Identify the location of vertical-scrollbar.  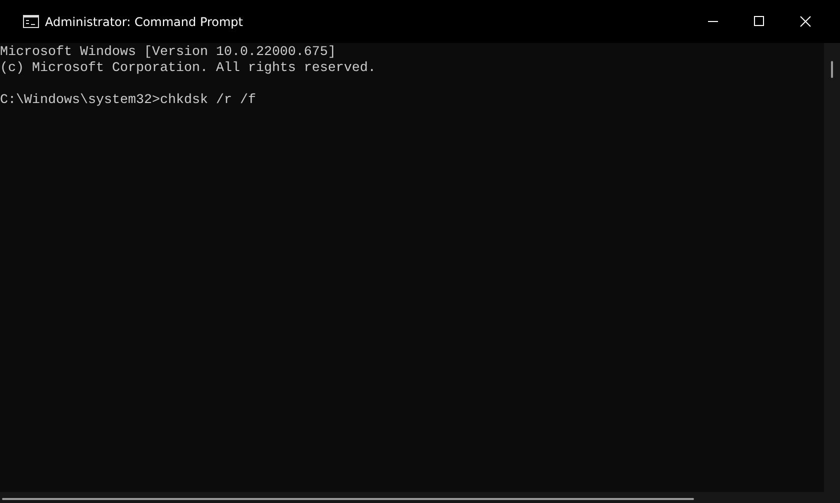
(832, 267).